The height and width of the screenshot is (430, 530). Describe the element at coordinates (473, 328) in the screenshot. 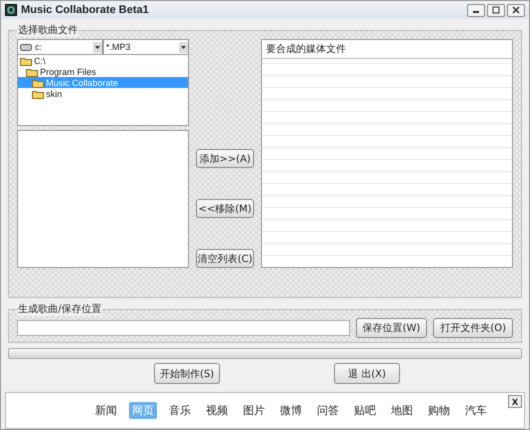

I see `output-button: 打开文件夹(O)` at that location.